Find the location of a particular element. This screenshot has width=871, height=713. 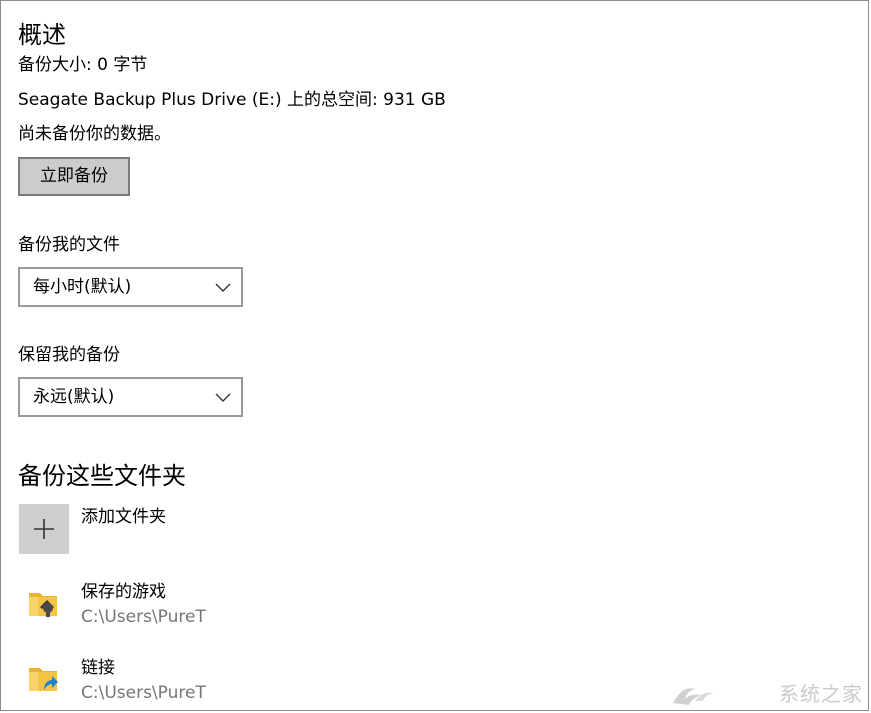

backup-status-text: 尚未备份你的数据。 is located at coordinates (94, 134).